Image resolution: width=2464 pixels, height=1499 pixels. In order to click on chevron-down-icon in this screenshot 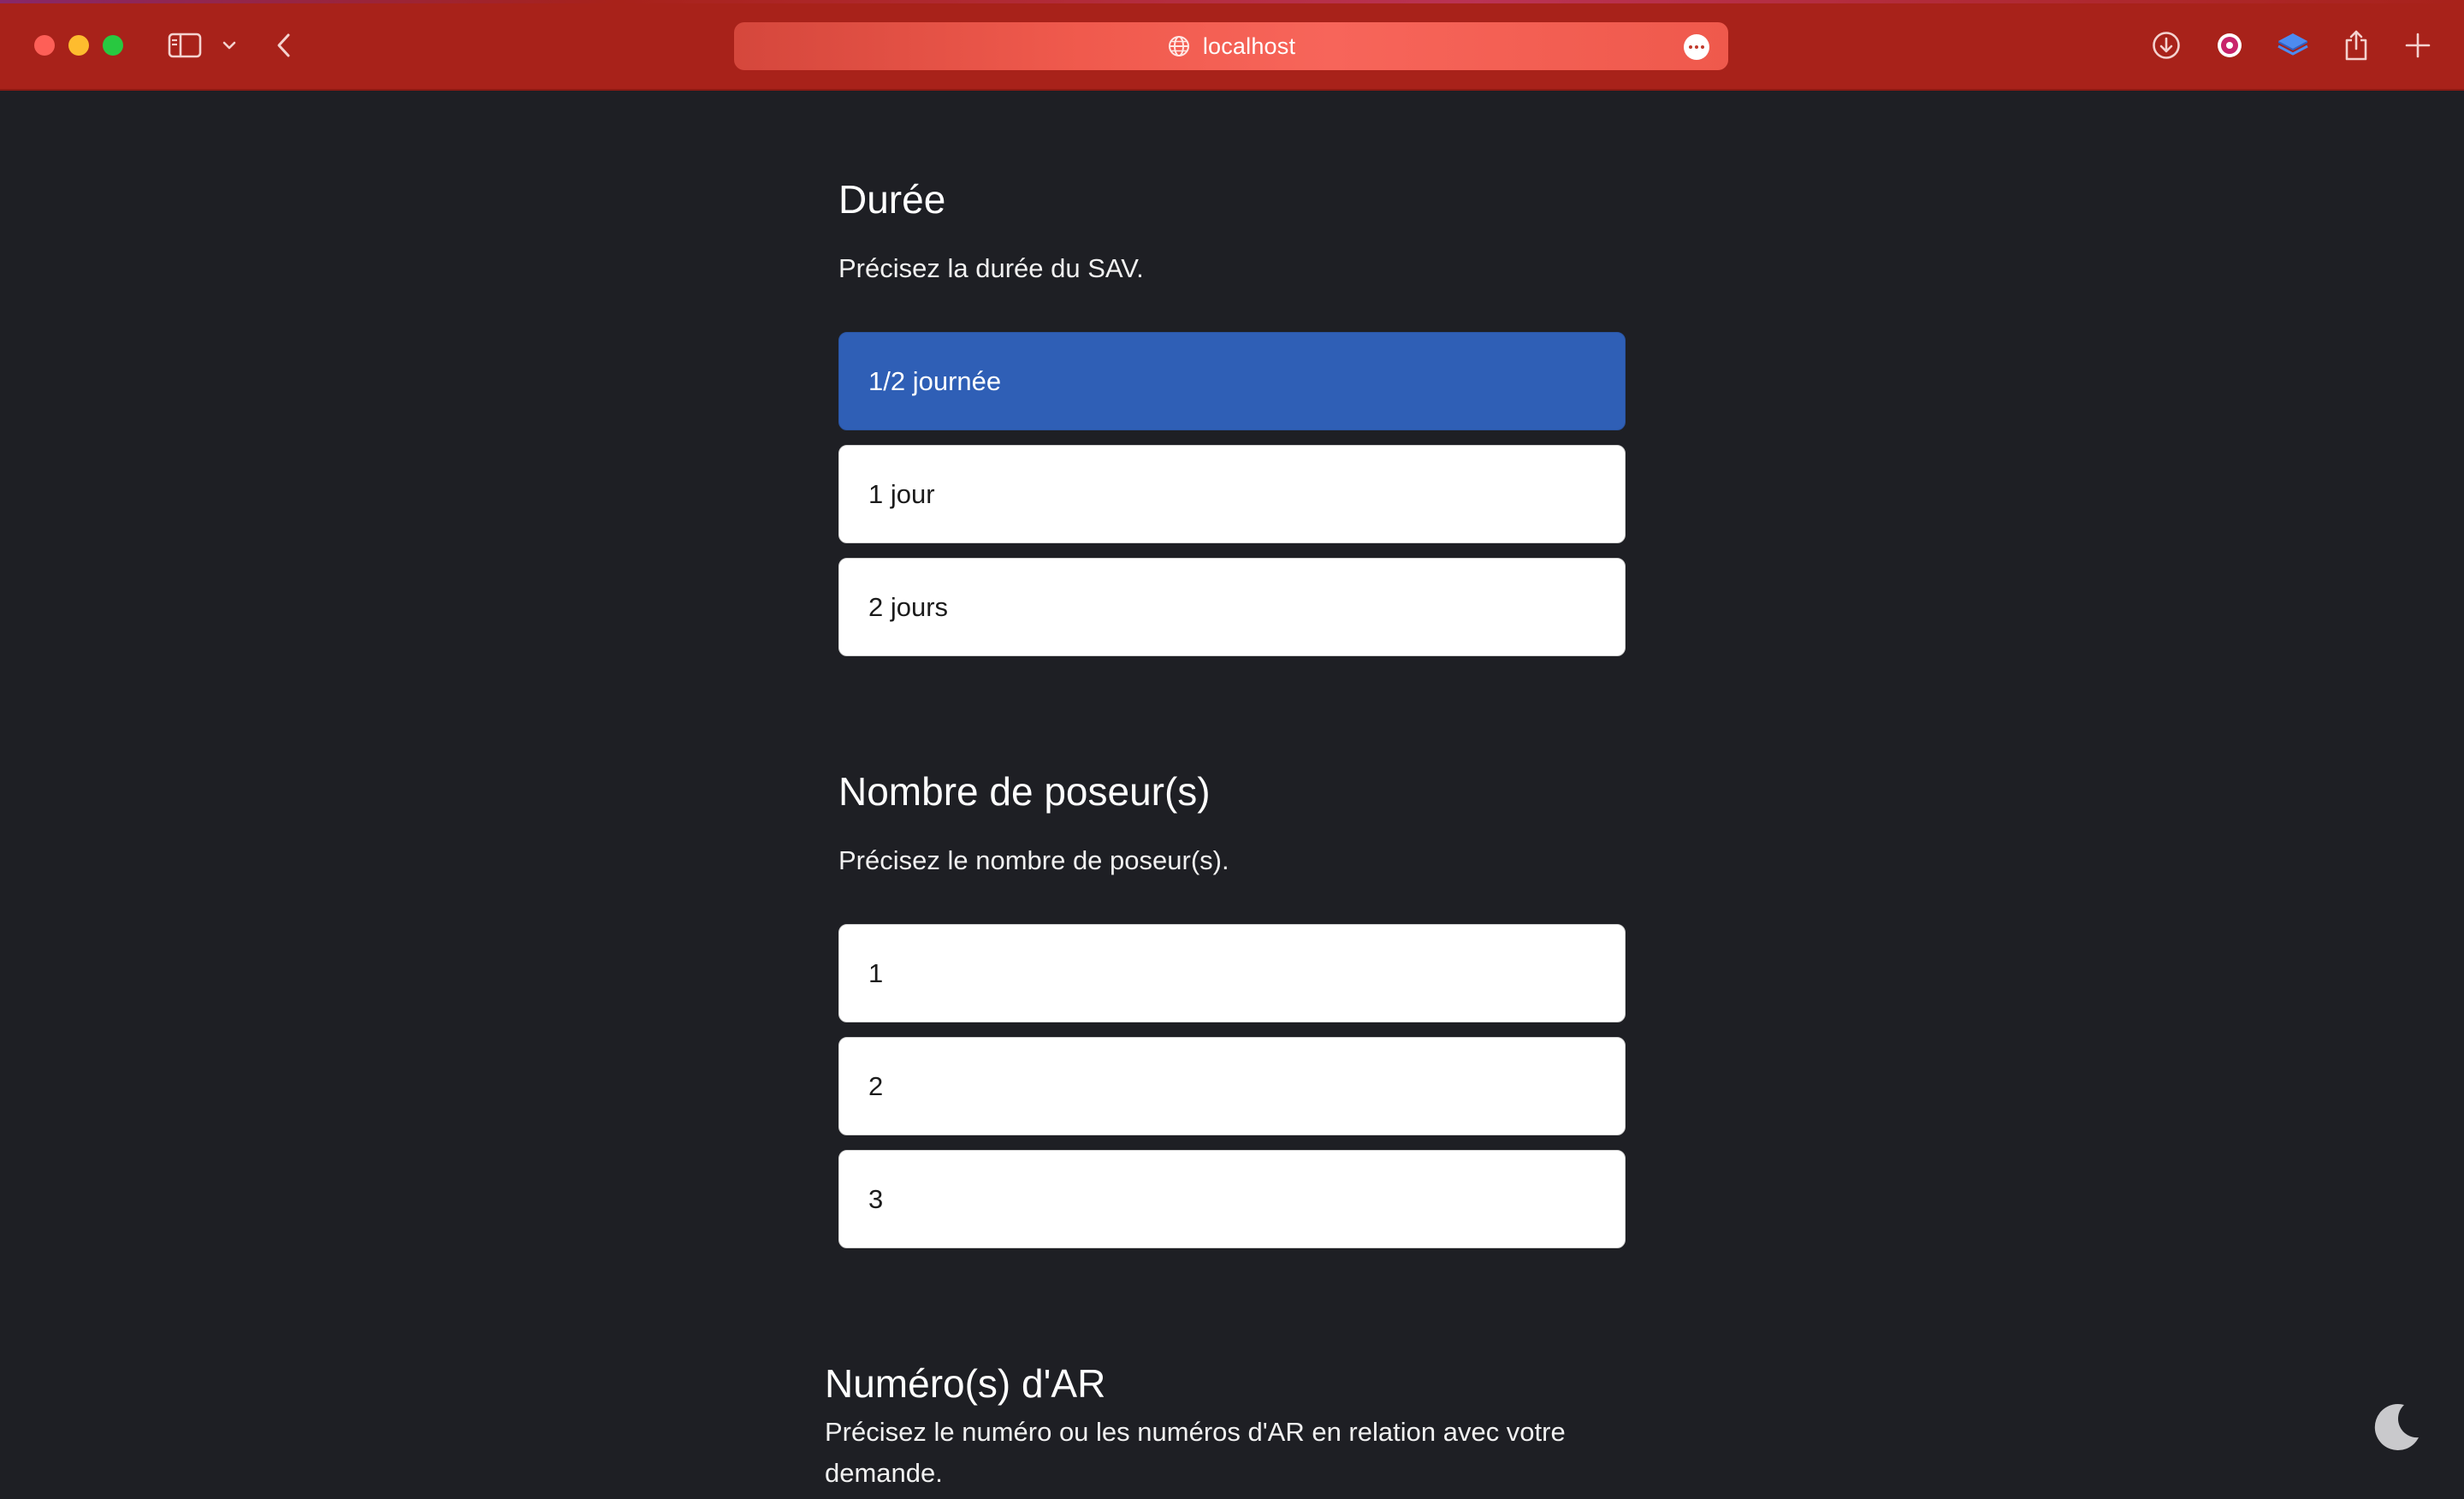, I will do `click(229, 45)`.